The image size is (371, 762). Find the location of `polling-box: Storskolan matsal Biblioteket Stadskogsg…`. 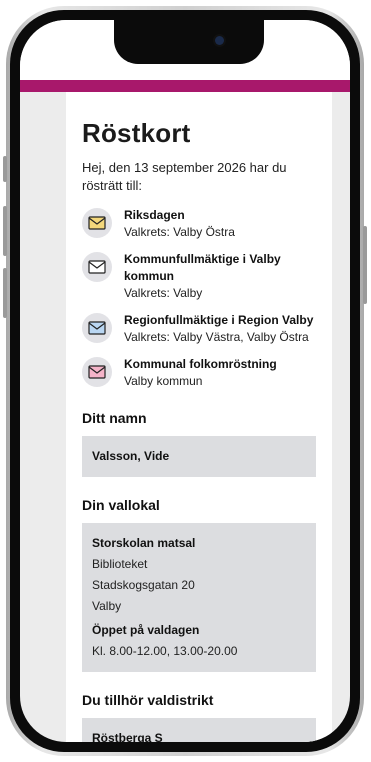

polling-box: Storskolan matsal Biblioteket Stadskogsg… is located at coordinates (199, 597).